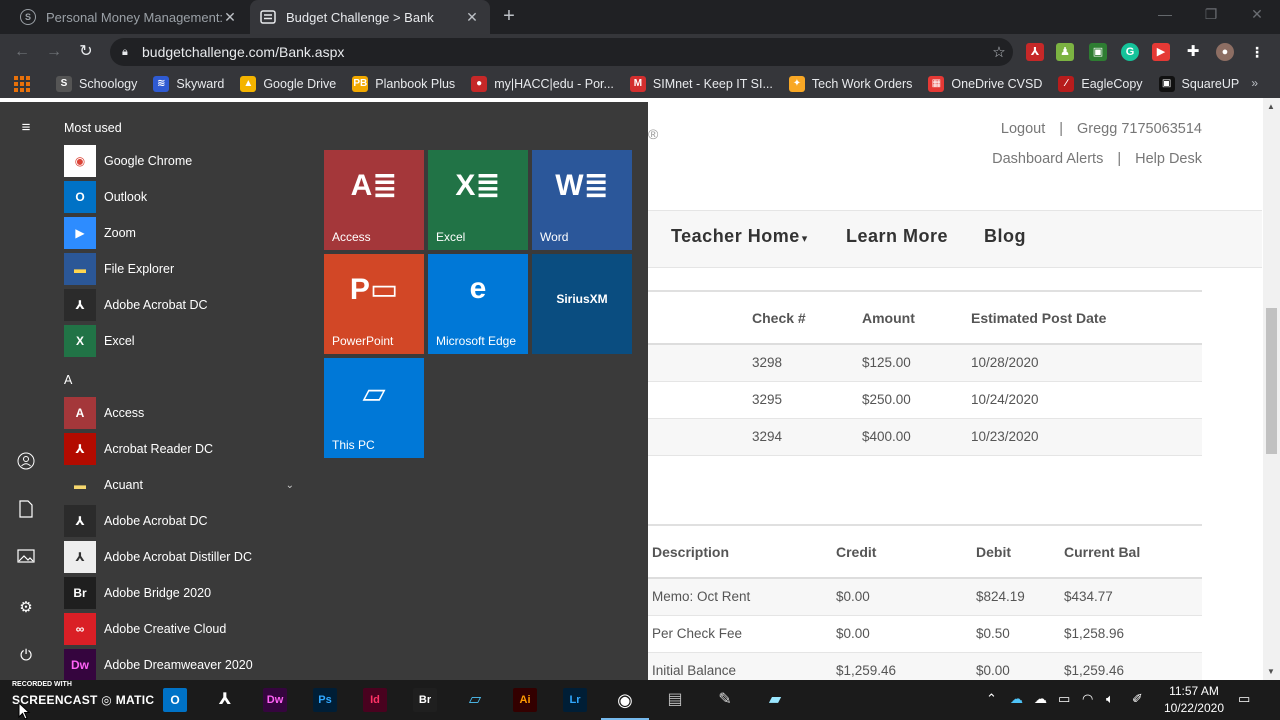 This screenshot has width=1280, height=720. I want to click on word-tile: W≣ Word, so click(582, 200).